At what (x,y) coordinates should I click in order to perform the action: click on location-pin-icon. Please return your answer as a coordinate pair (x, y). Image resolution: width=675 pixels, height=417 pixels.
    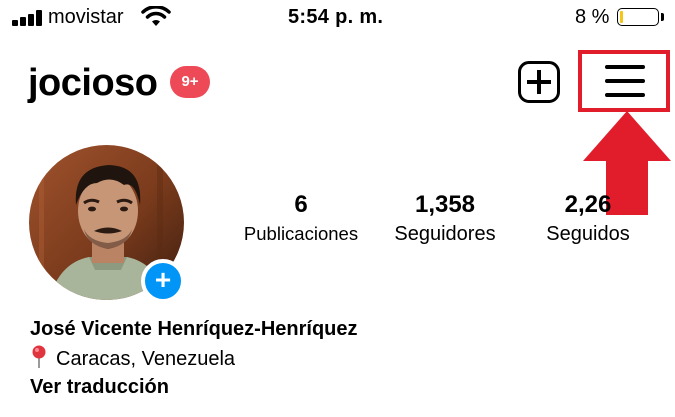
    Looking at the image, I should click on (39, 356).